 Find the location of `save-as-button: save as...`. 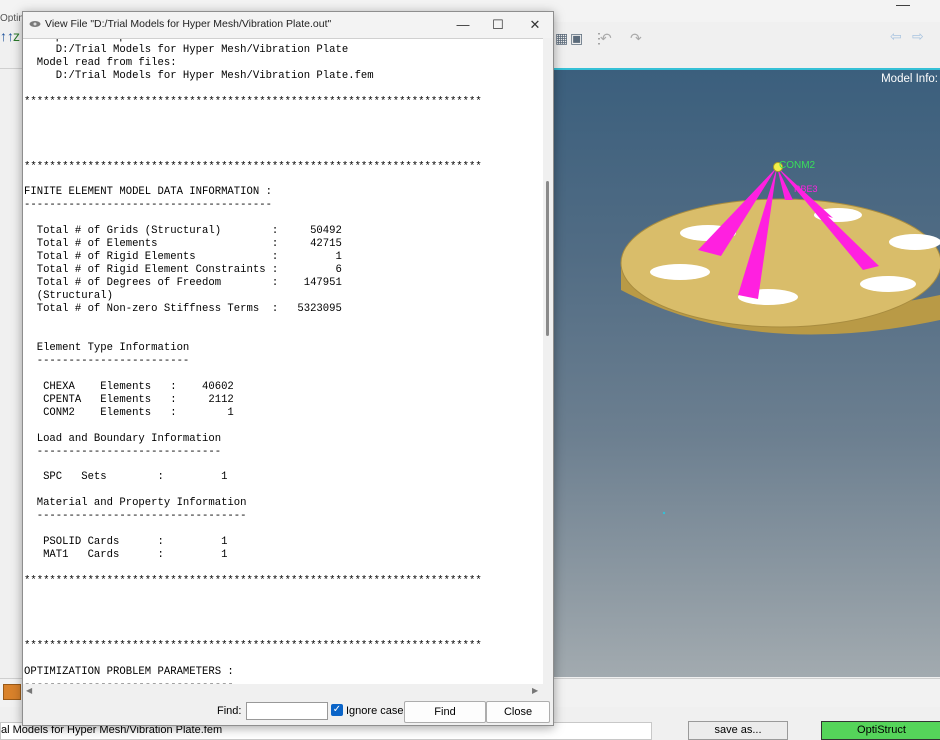

save-as-button: save as... is located at coordinates (738, 730).